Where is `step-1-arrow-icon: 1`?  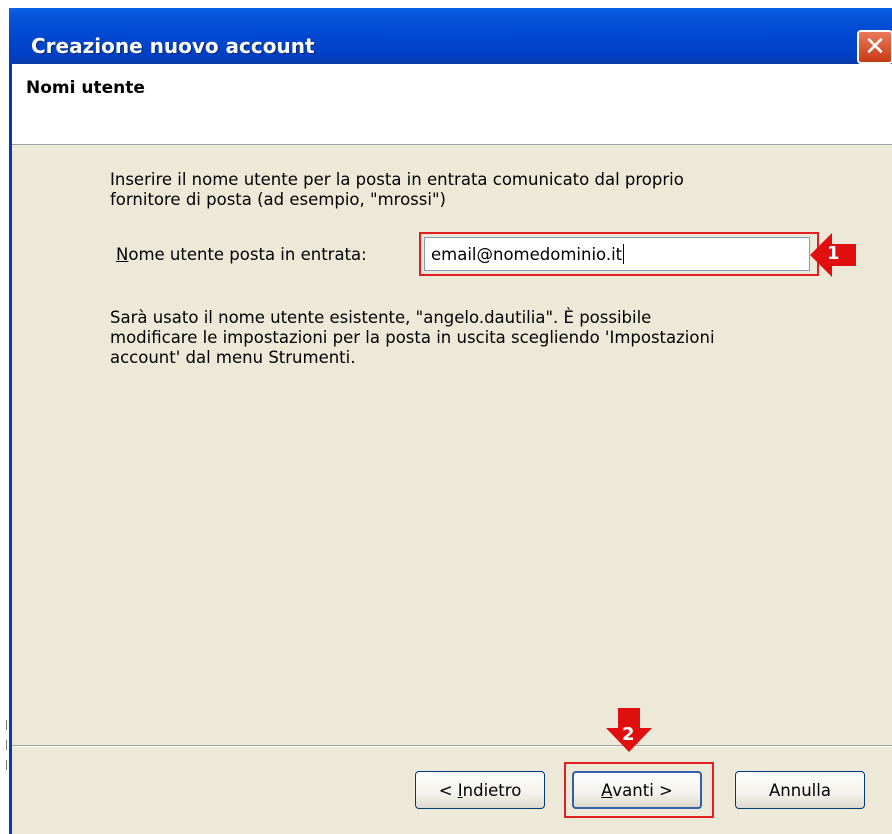
step-1-arrow-icon: 1 is located at coordinates (833, 255).